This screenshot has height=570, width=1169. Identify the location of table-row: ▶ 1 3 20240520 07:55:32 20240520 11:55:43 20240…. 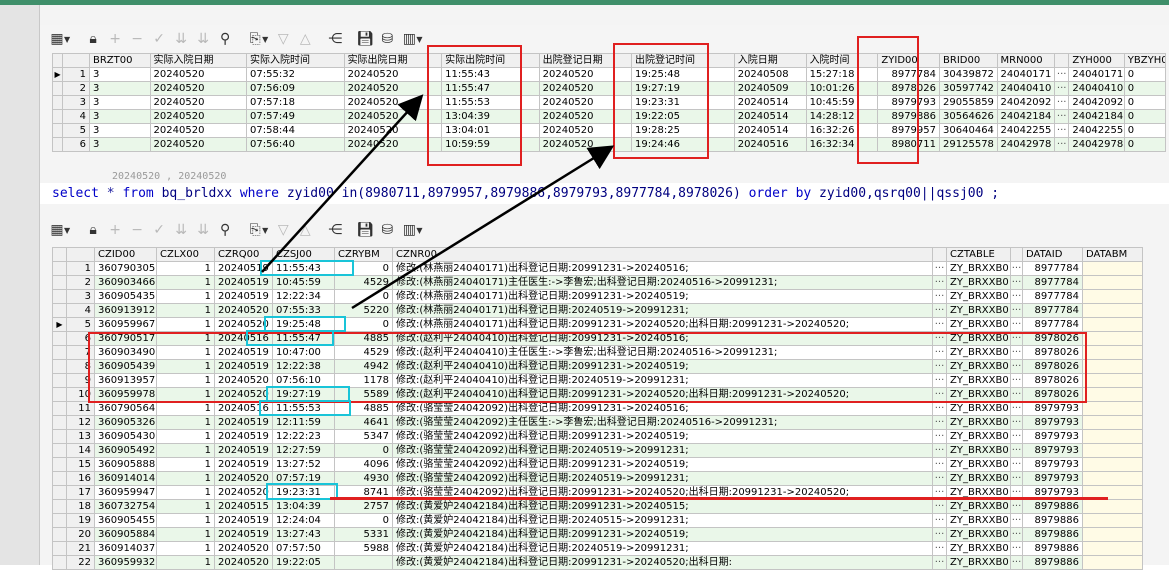
(609, 74).